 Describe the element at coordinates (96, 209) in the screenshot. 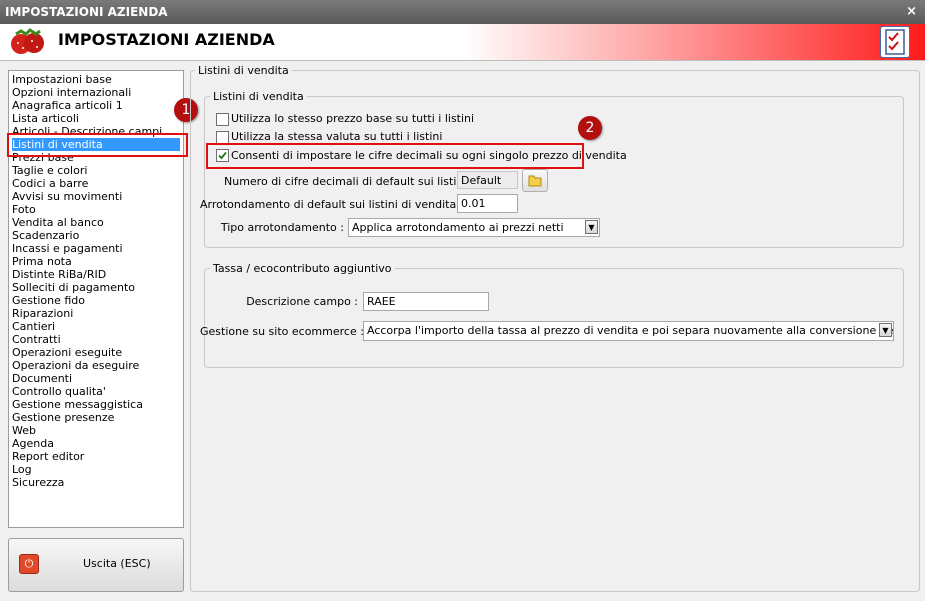

I see `sidebar-item-foto: Foto` at that location.